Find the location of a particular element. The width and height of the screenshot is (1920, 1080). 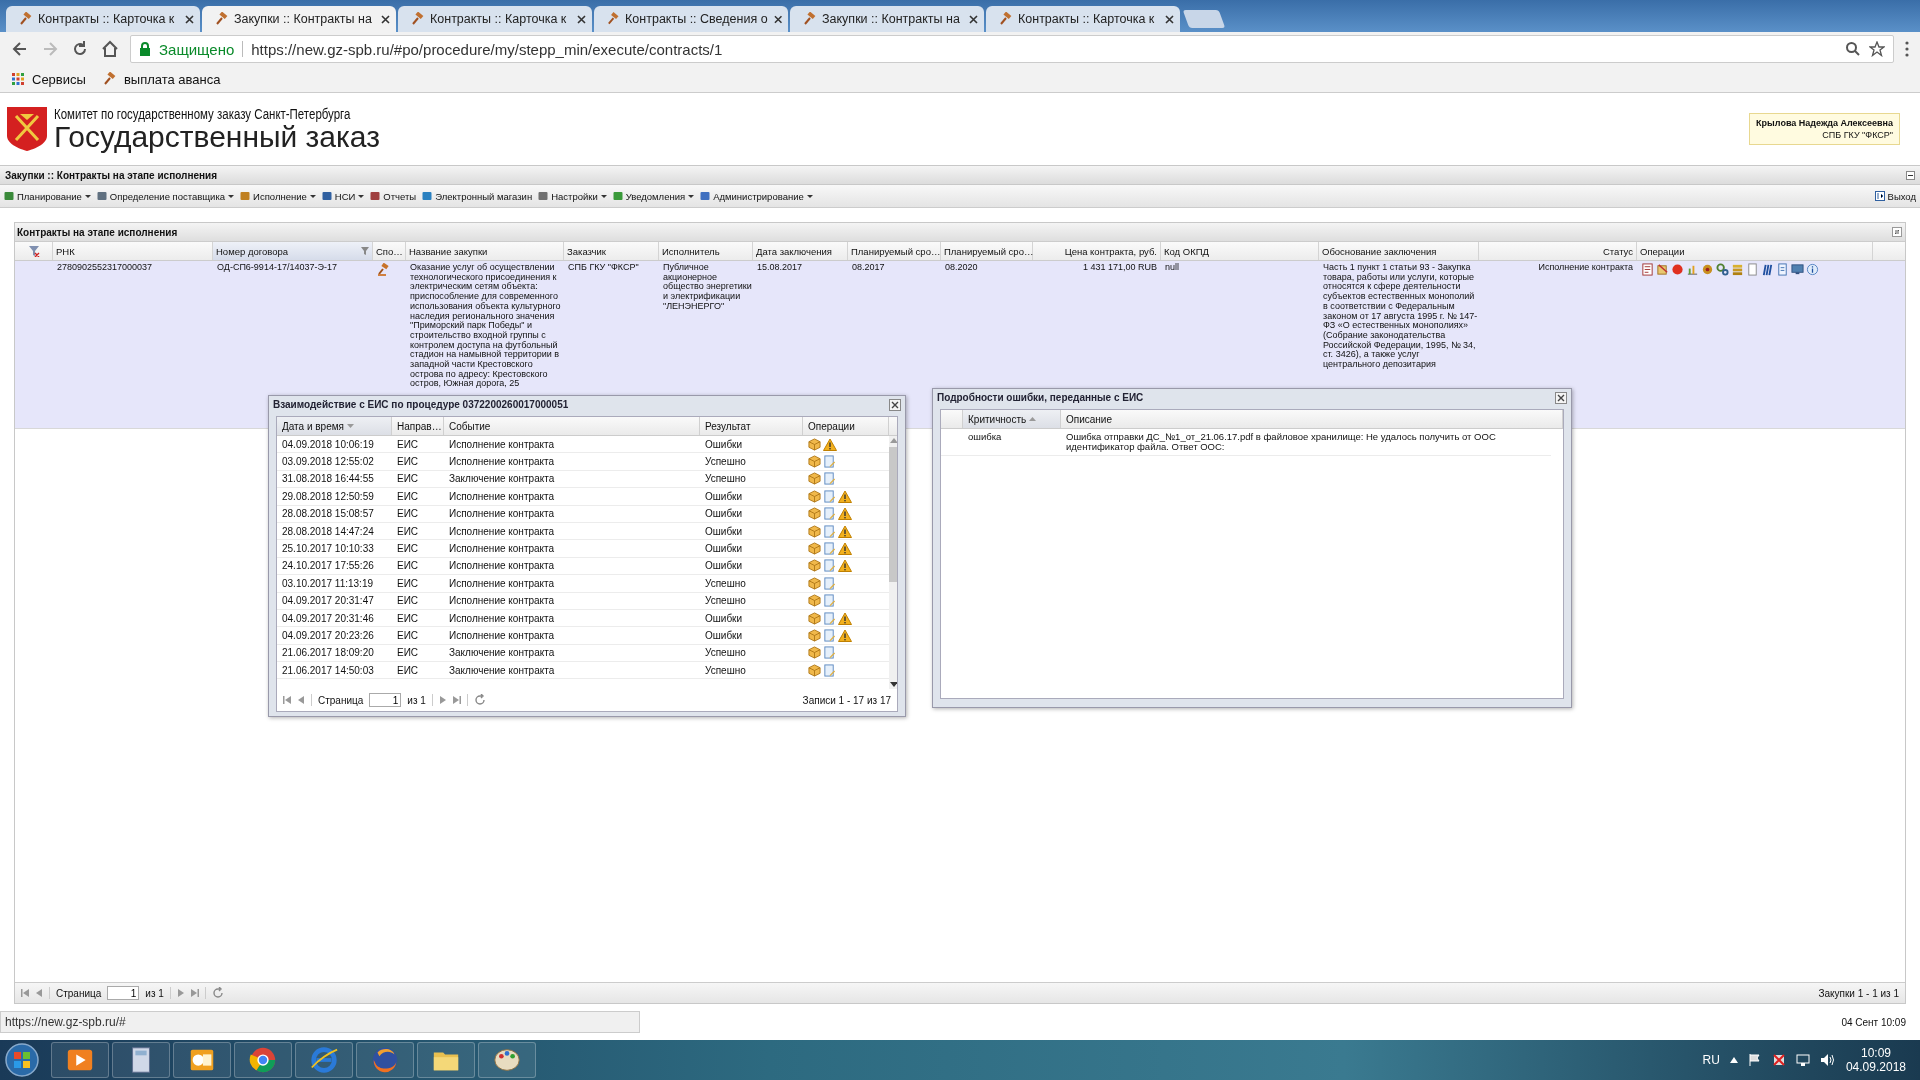

start-button is located at coordinates (22, 1060).